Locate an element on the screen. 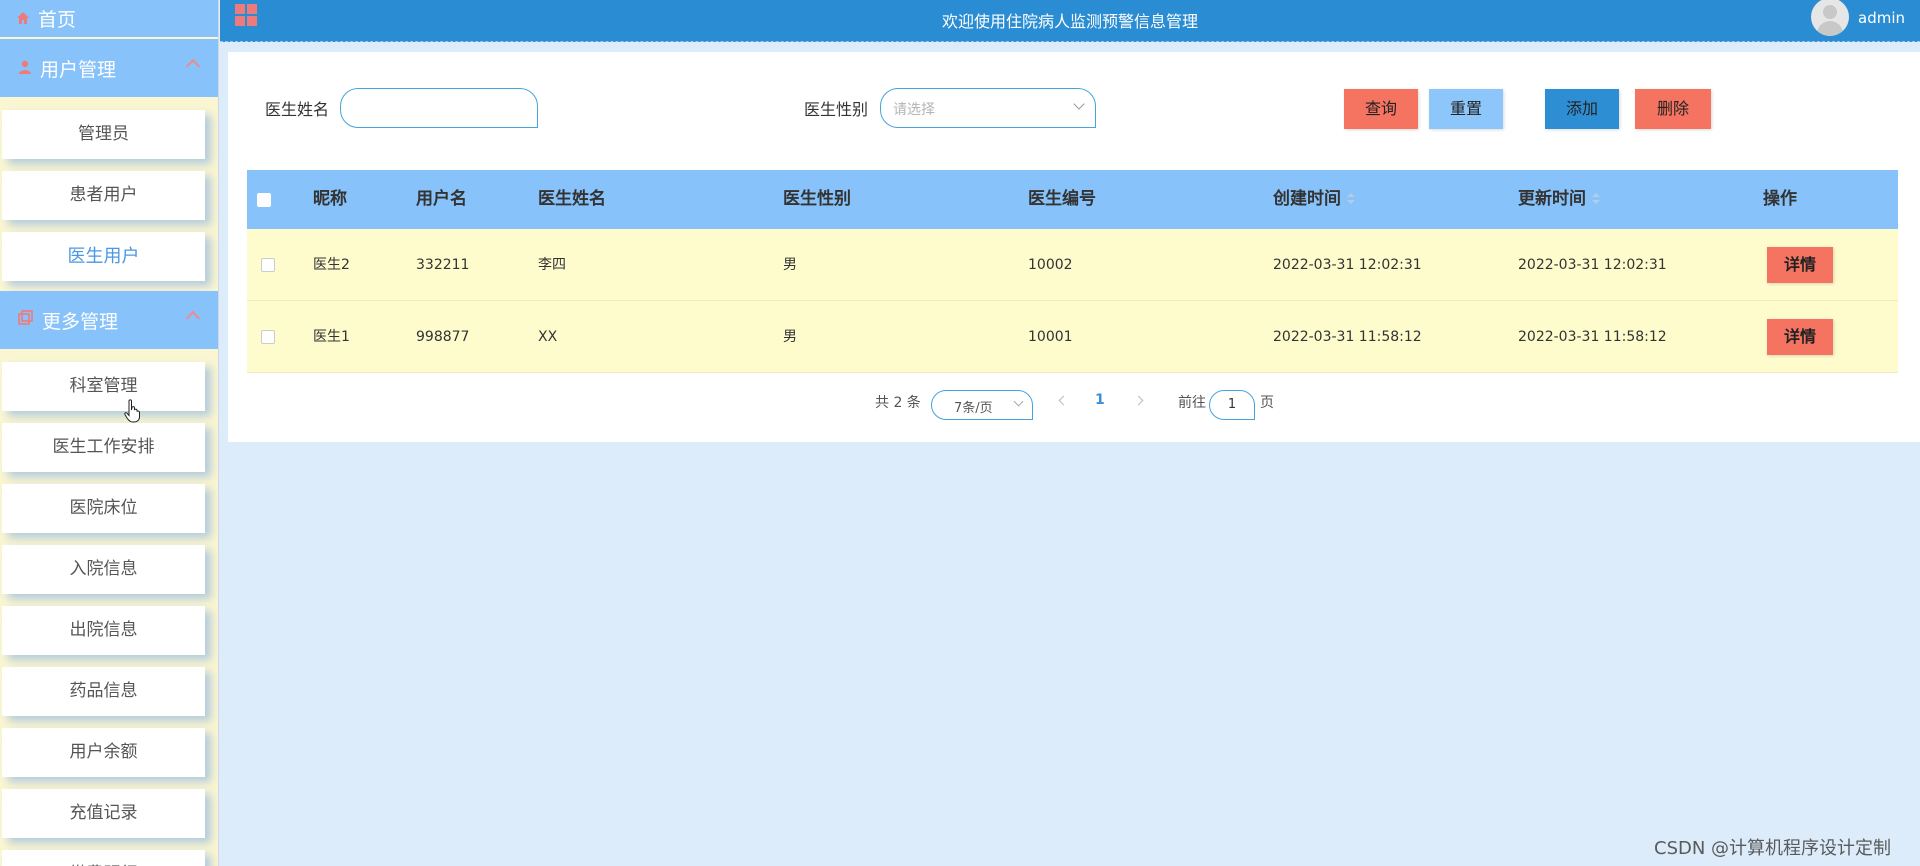  header-created-label: 创建时间 is located at coordinates (1307, 199).